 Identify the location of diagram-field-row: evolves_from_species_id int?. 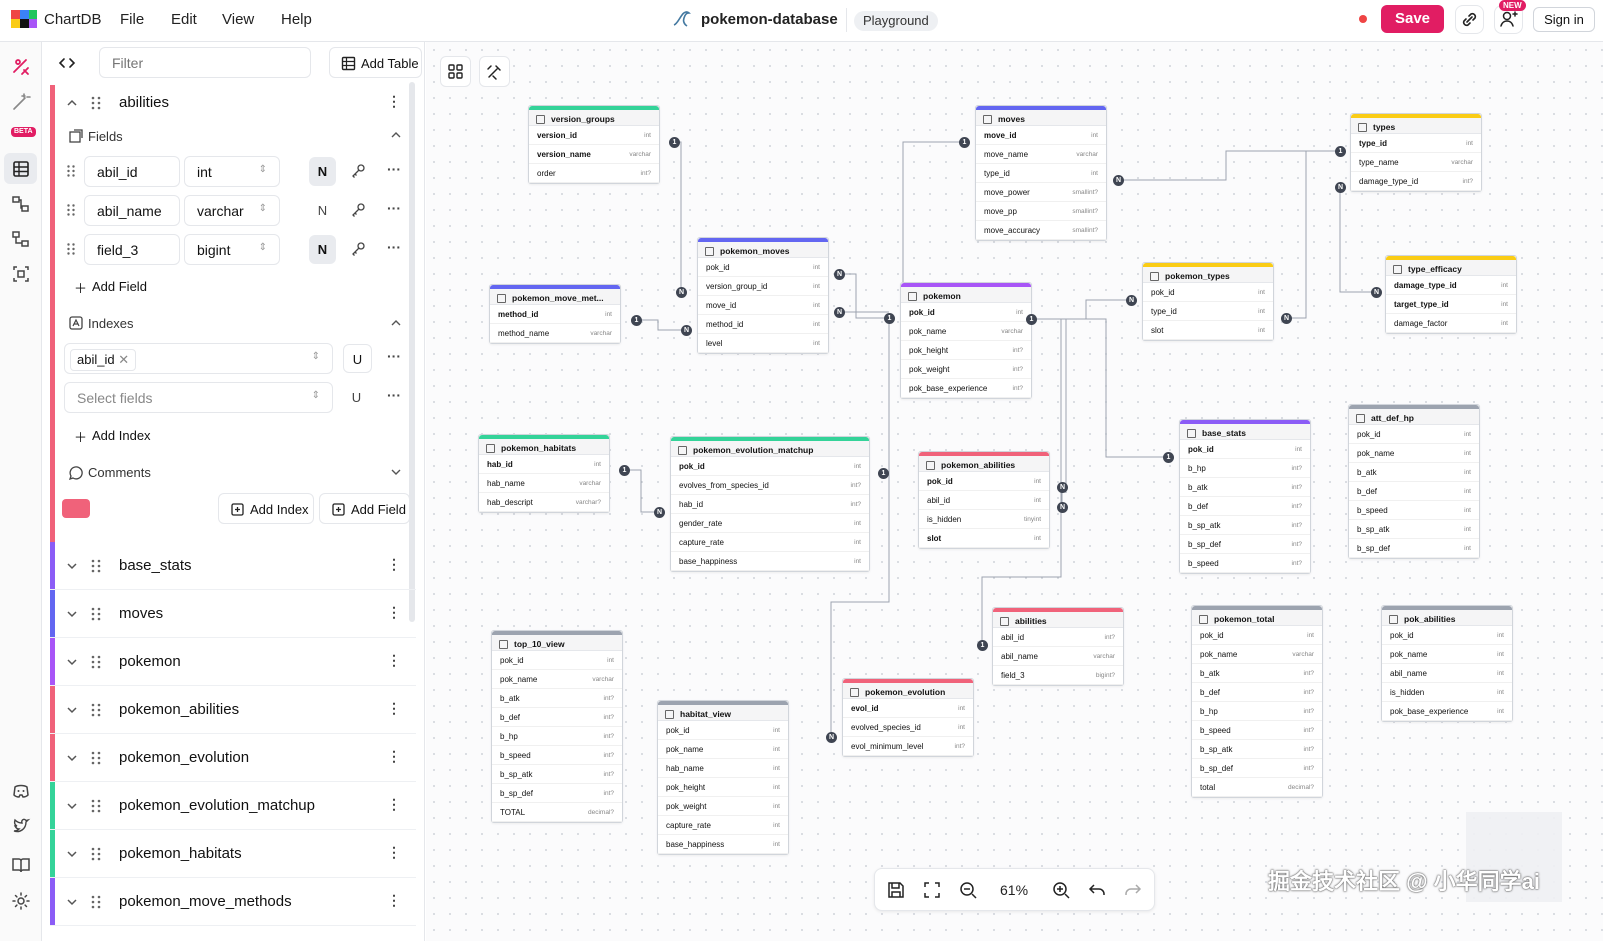
(770, 485).